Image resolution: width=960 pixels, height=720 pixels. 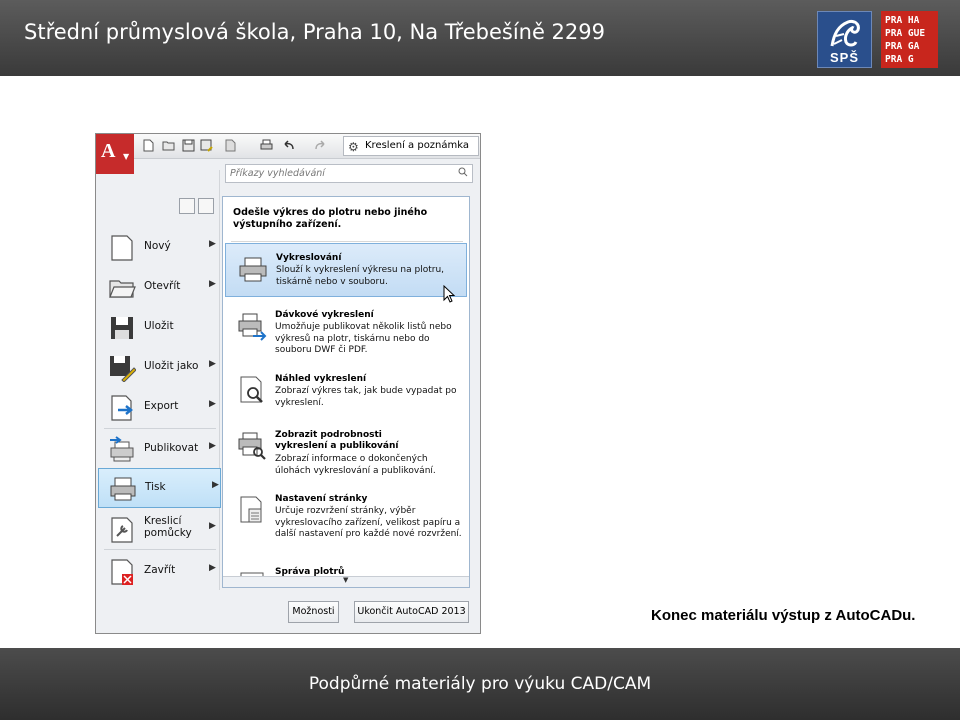 I want to click on export-icon, so click(x=122, y=408).